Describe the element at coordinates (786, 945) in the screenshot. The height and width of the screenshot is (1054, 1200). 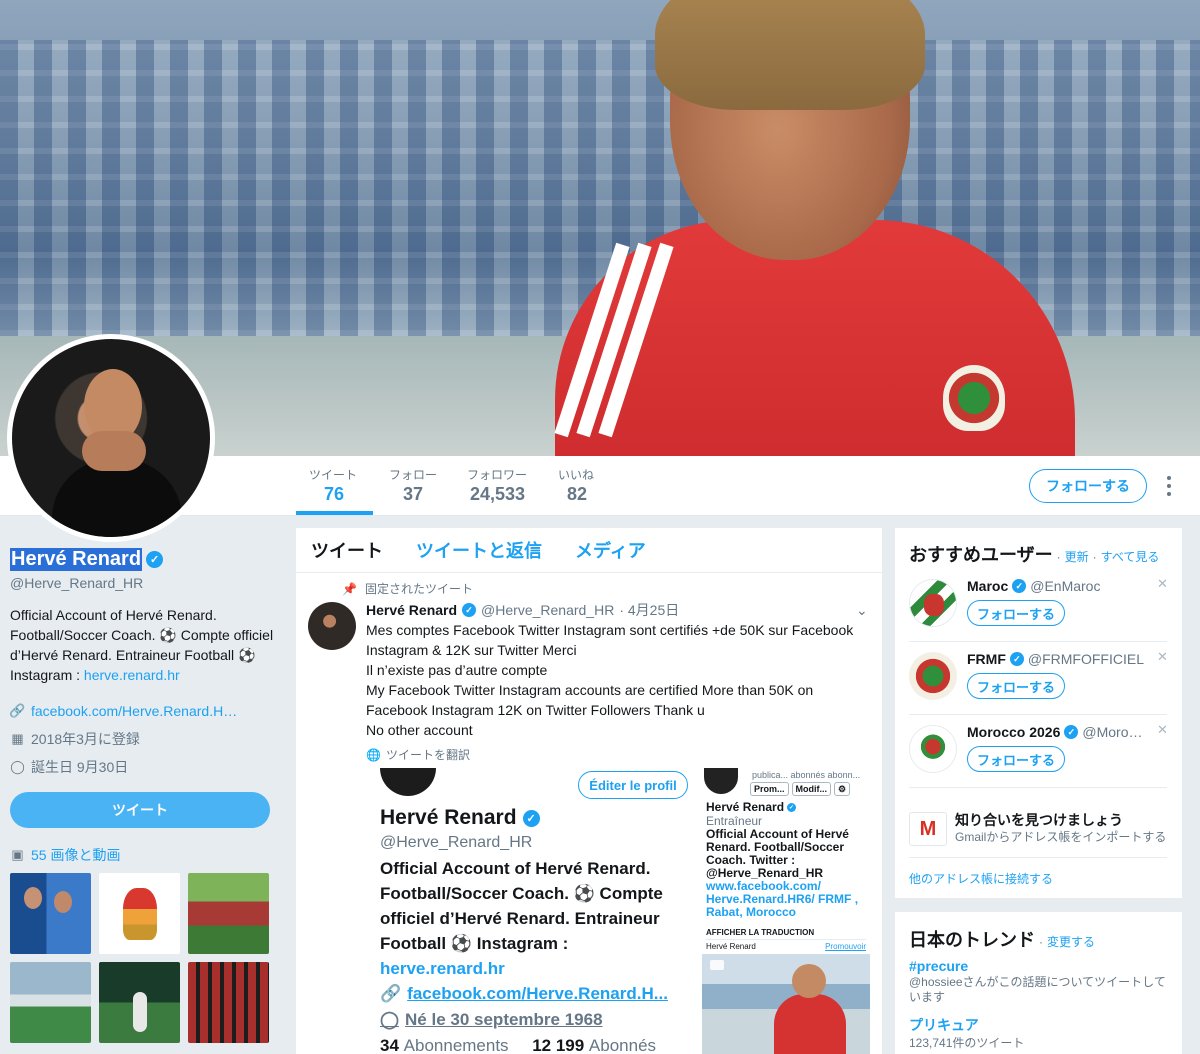
I see `screenshot-promo-row: Hervé Renard Promouvoir` at that location.